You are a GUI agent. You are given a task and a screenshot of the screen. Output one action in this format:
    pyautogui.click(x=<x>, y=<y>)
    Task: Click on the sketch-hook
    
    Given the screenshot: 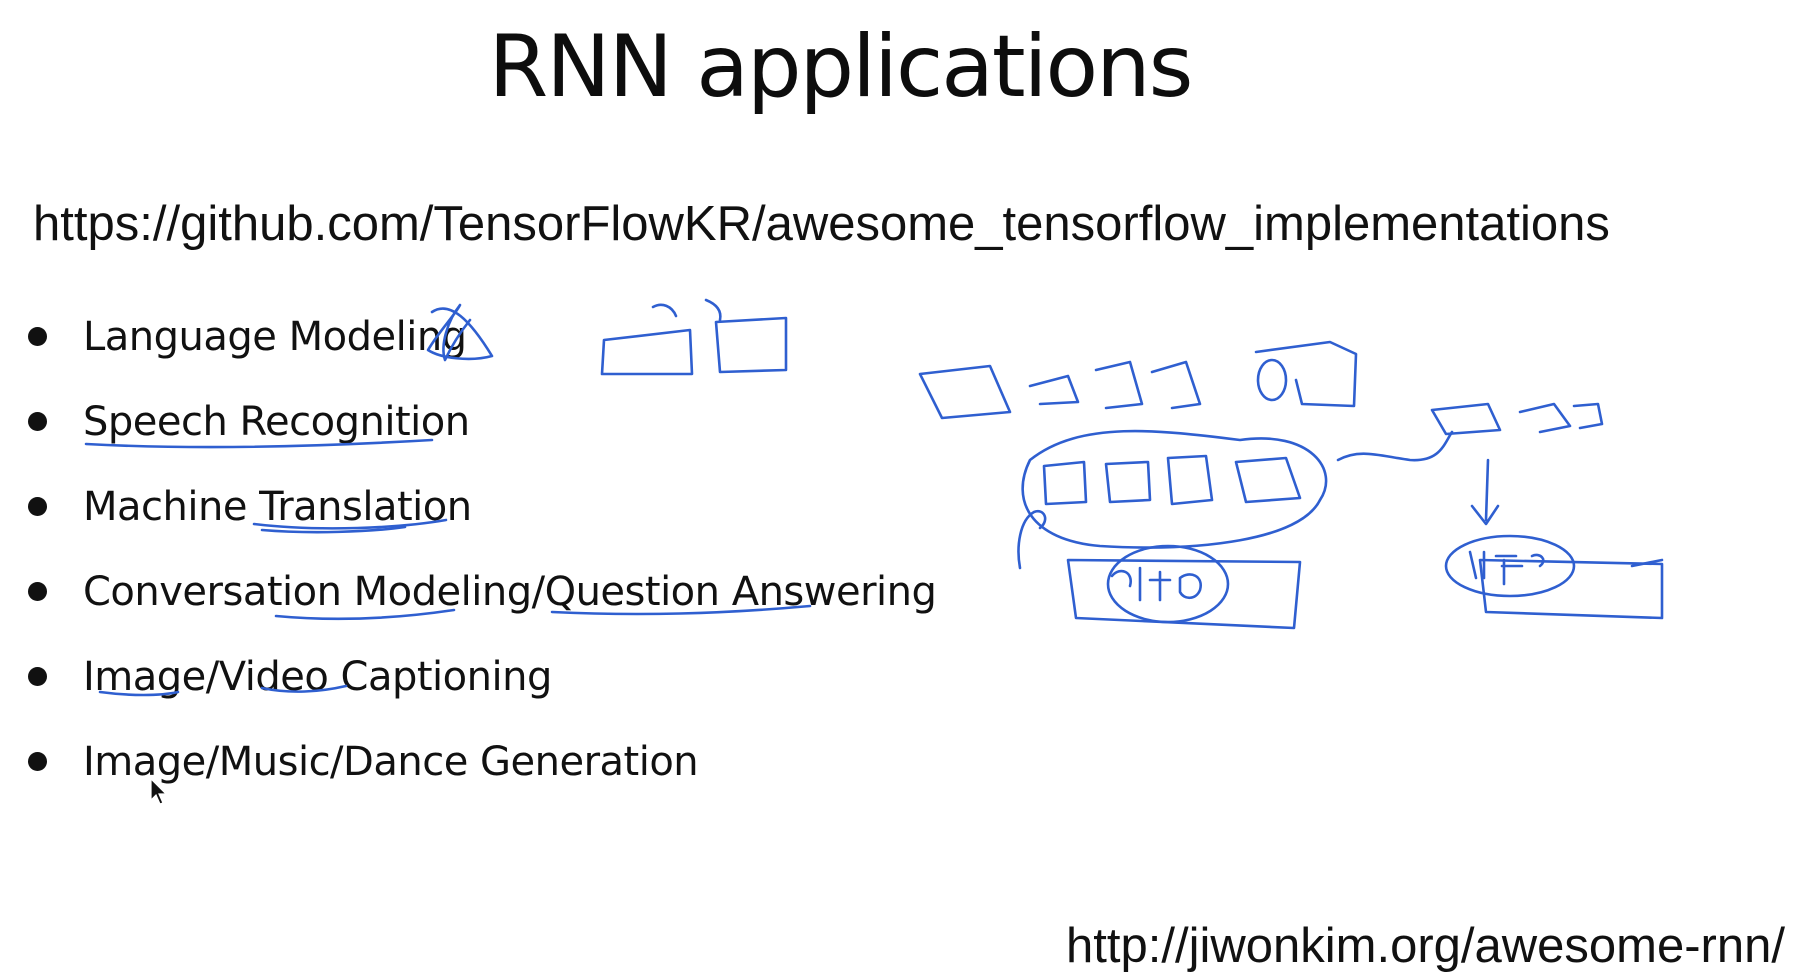 What is the action you would take?
    pyautogui.click(x=1032, y=539)
    